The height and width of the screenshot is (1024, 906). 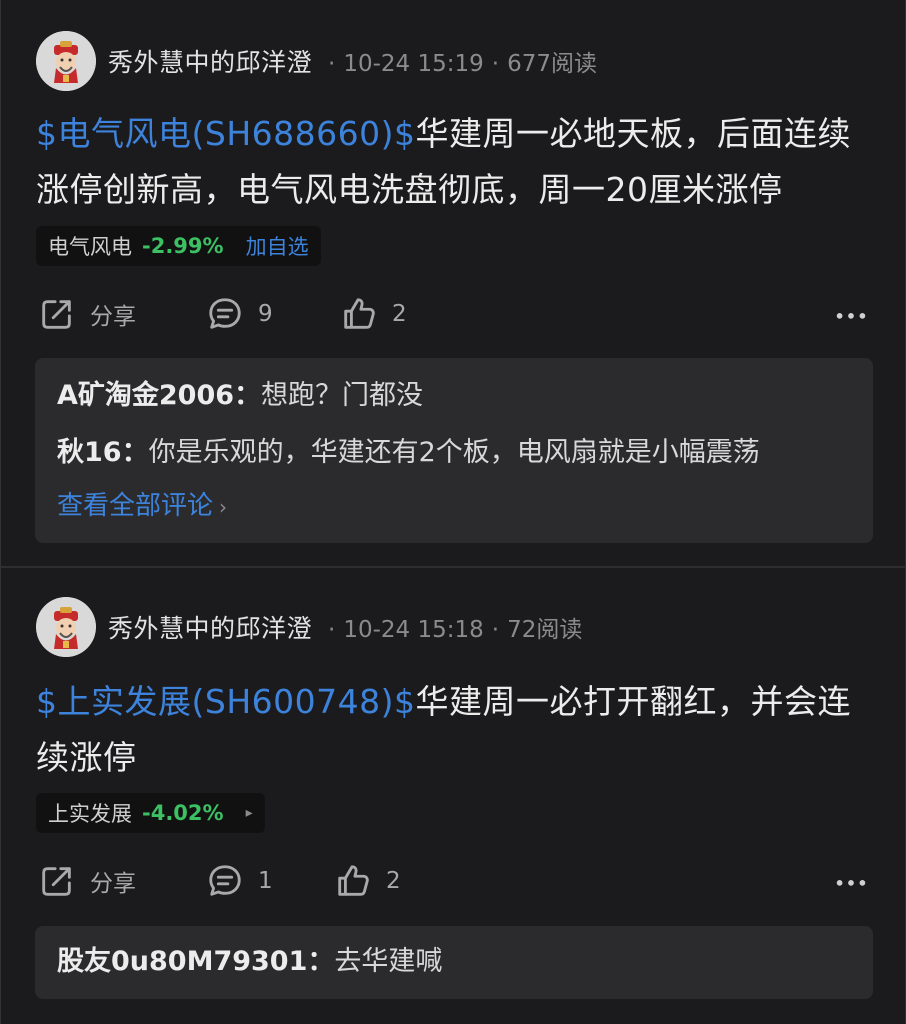 What do you see at coordinates (265, 314) in the screenshot?
I see `comment-count: 9` at bounding box center [265, 314].